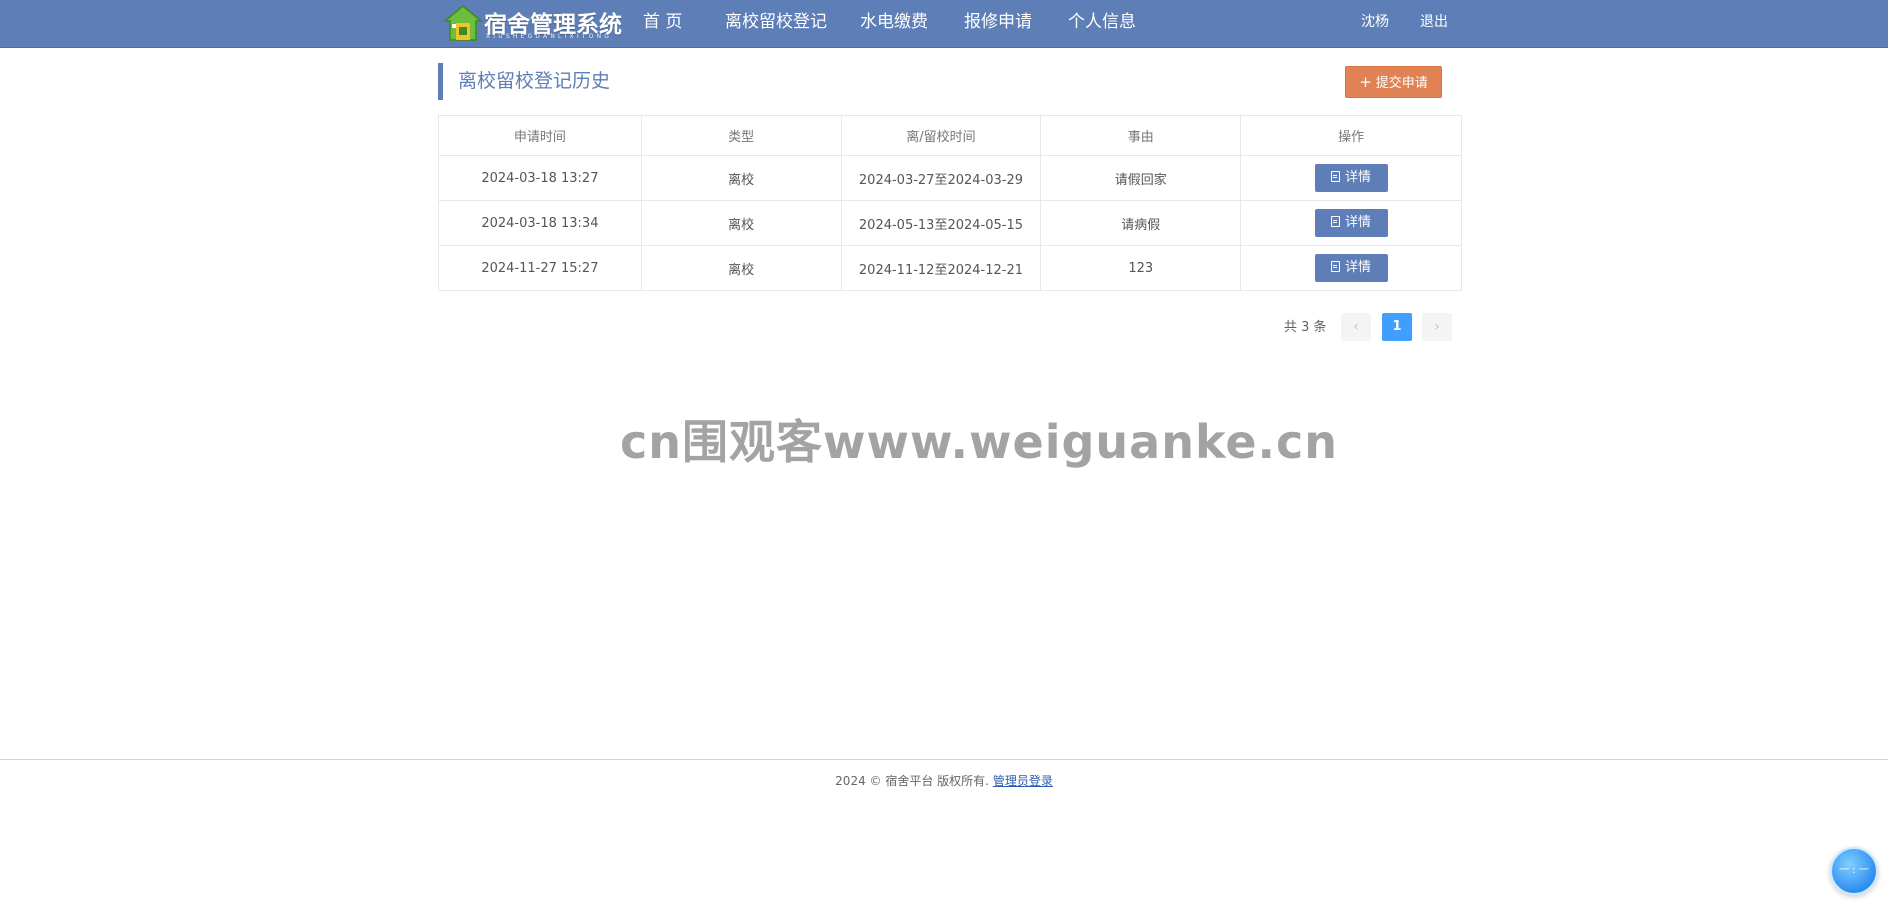  Describe the element at coordinates (1141, 223) in the screenshot. I see `cell-reason: 请病假` at that location.